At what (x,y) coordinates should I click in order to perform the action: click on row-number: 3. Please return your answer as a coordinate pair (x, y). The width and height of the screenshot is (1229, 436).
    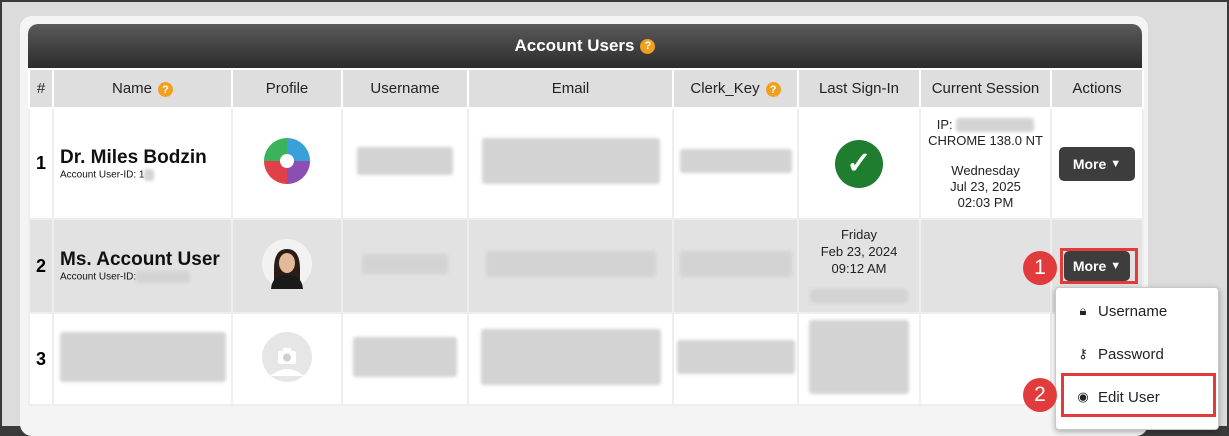
    Looking at the image, I should click on (41, 359).